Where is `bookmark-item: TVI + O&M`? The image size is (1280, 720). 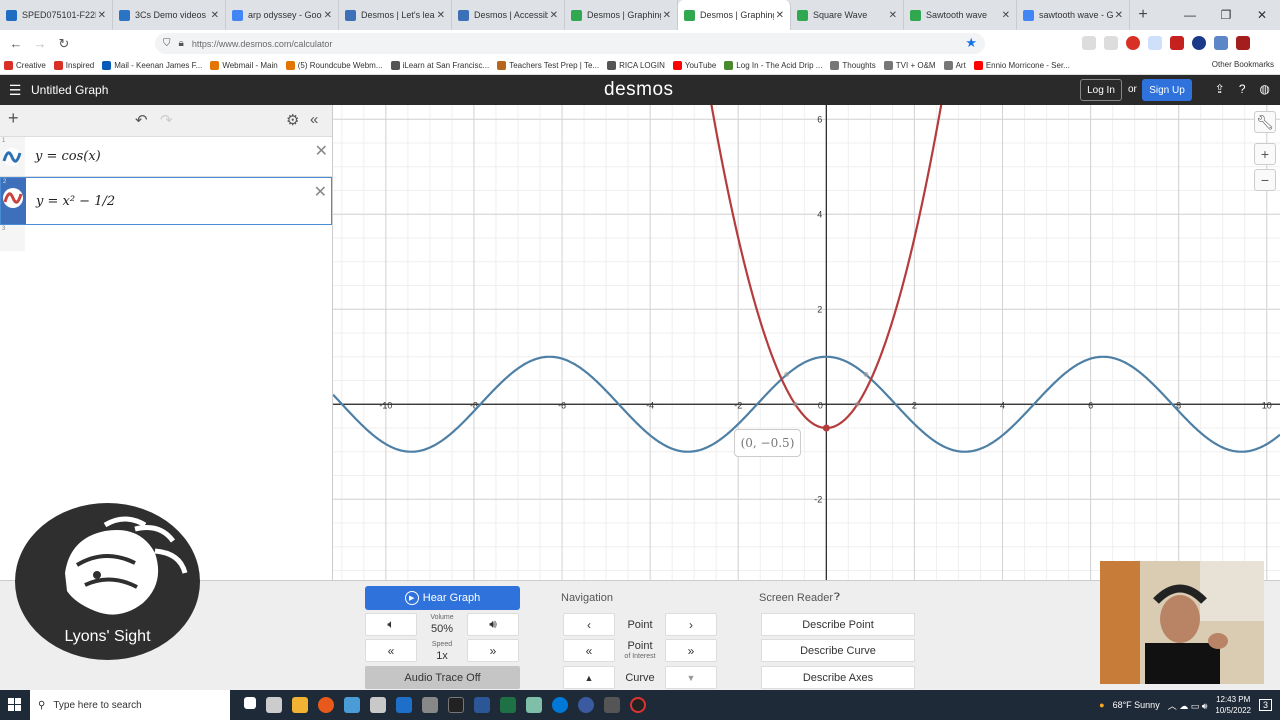
bookmark-item: TVI + O&M is located at coordinates (910, 65).